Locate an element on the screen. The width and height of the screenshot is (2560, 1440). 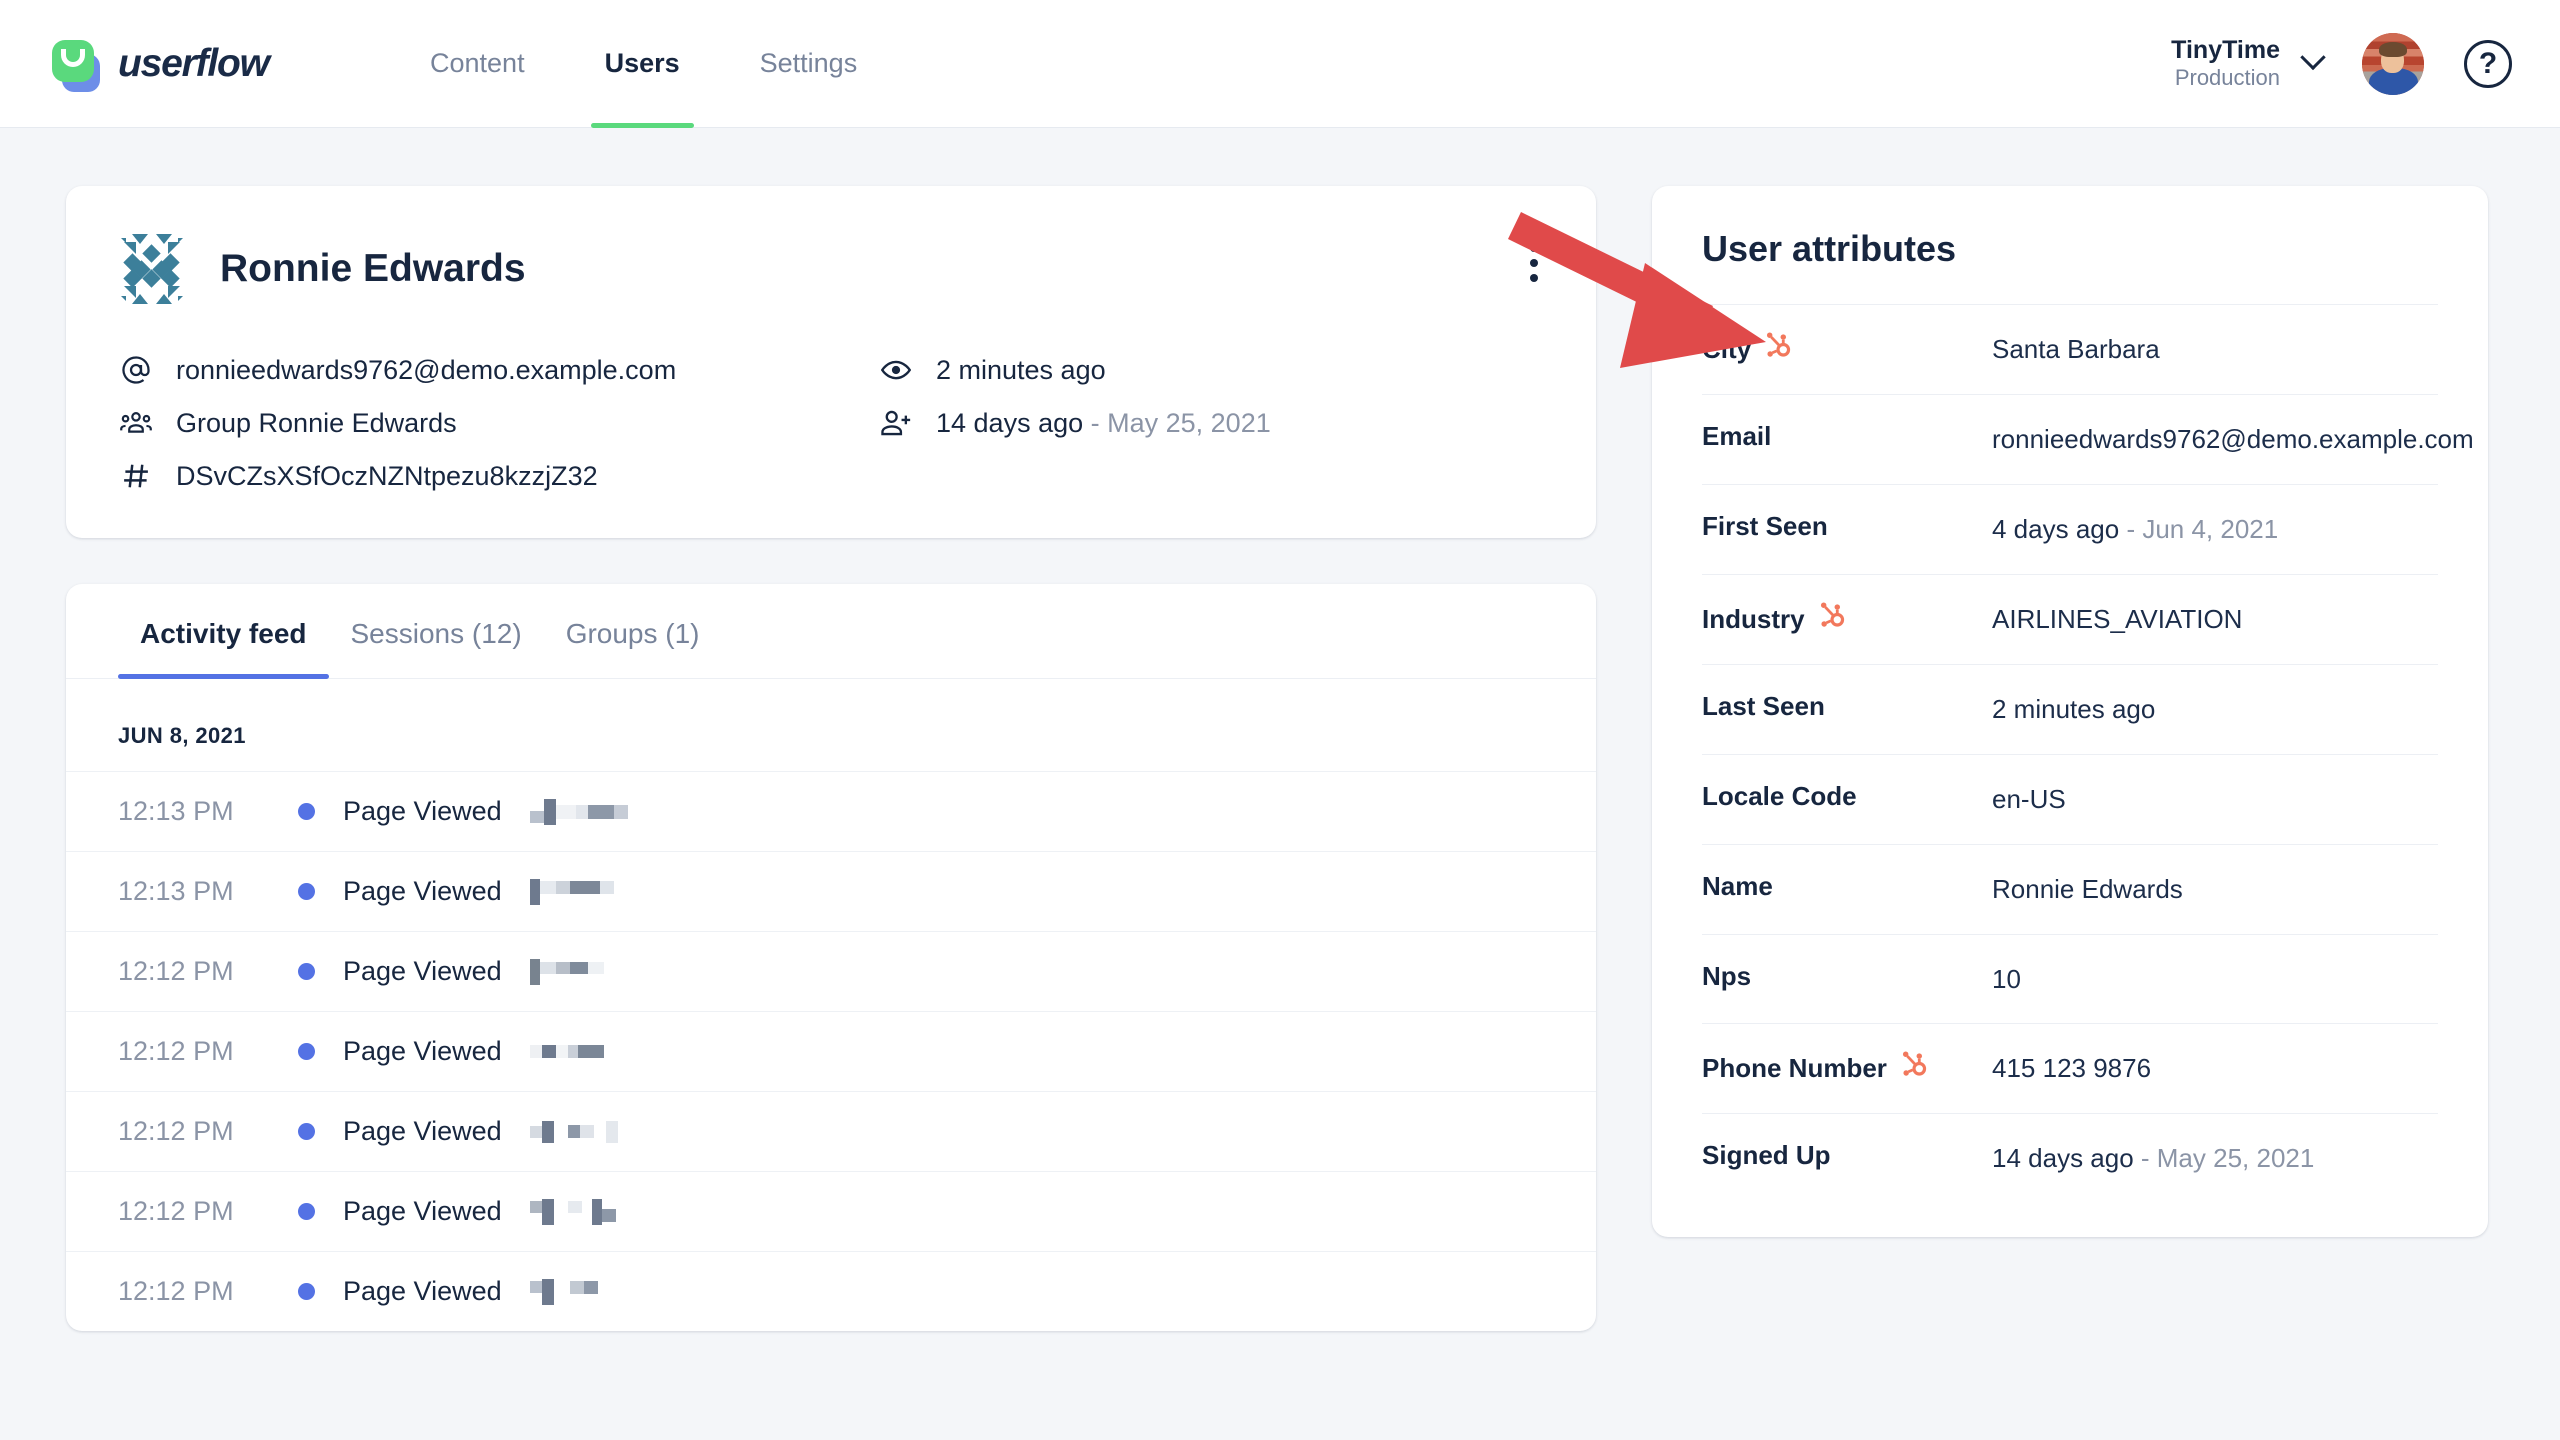
attribute-row-signed-up: Signed Up 14 days ago - May 25, 2021 is located at coordinates (2070, 1158).